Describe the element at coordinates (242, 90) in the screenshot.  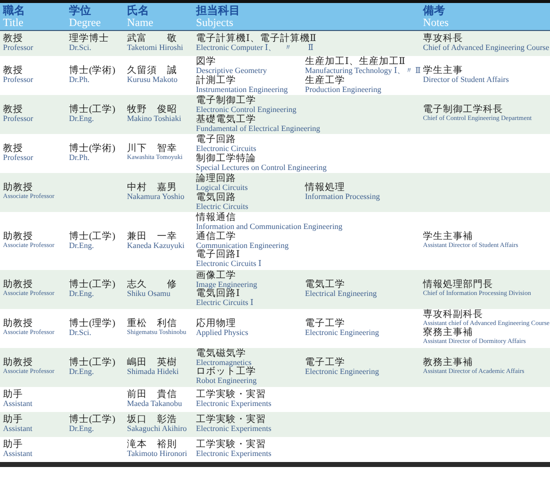
I see `cell-text: Instrumentation Engineering` at that location.